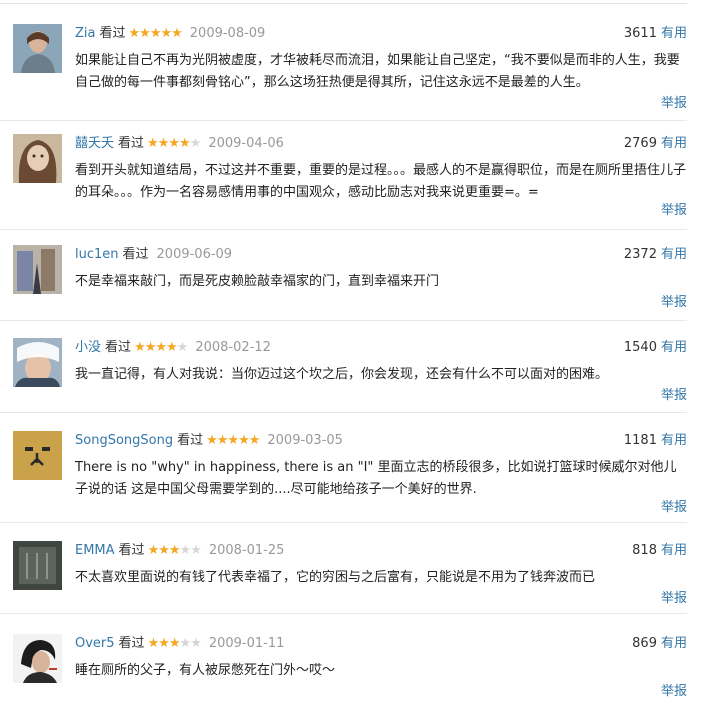  What do you see at coordinates (94, 143) in the screenshot?
I see `author-link: 囍夭夭` at bounding box center [94, 143].